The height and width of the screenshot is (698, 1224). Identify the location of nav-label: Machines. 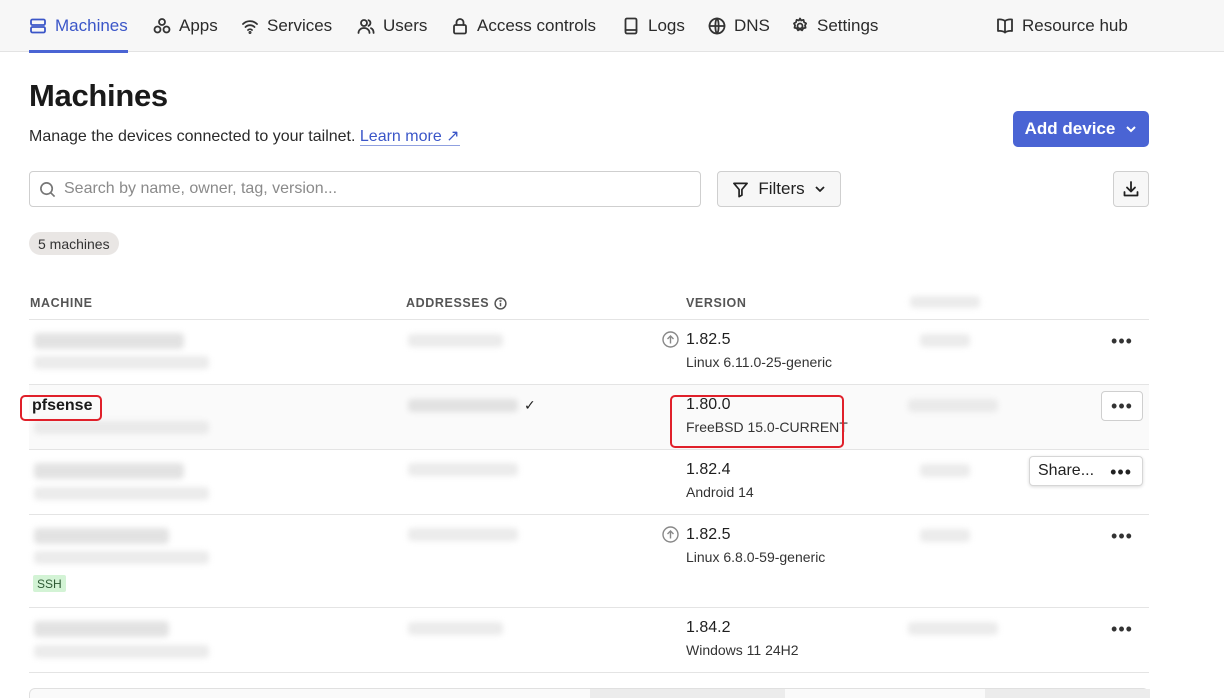
(91, 25).